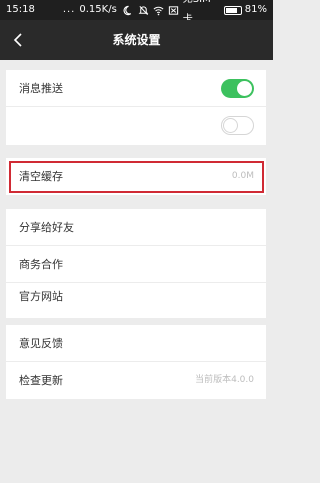 Image resolution: width=320 pixels, height=483 pixels. I want to click on business-label: 商务合作, so click(41, 264).